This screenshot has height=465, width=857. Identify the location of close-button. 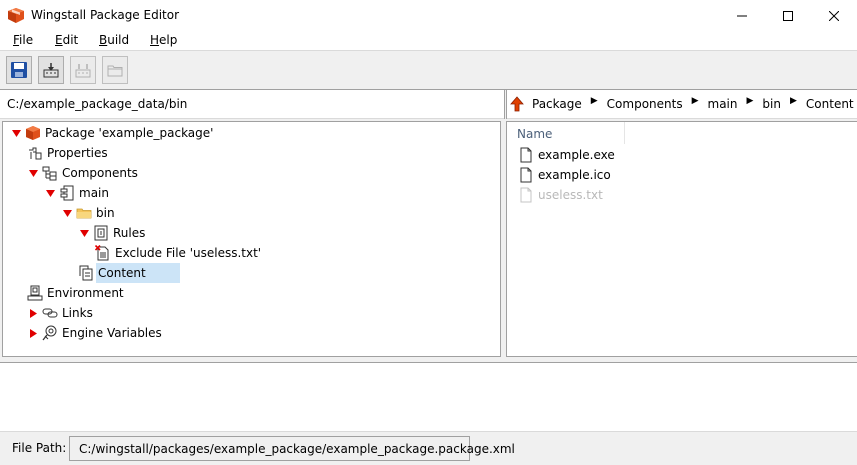
(834, 15).